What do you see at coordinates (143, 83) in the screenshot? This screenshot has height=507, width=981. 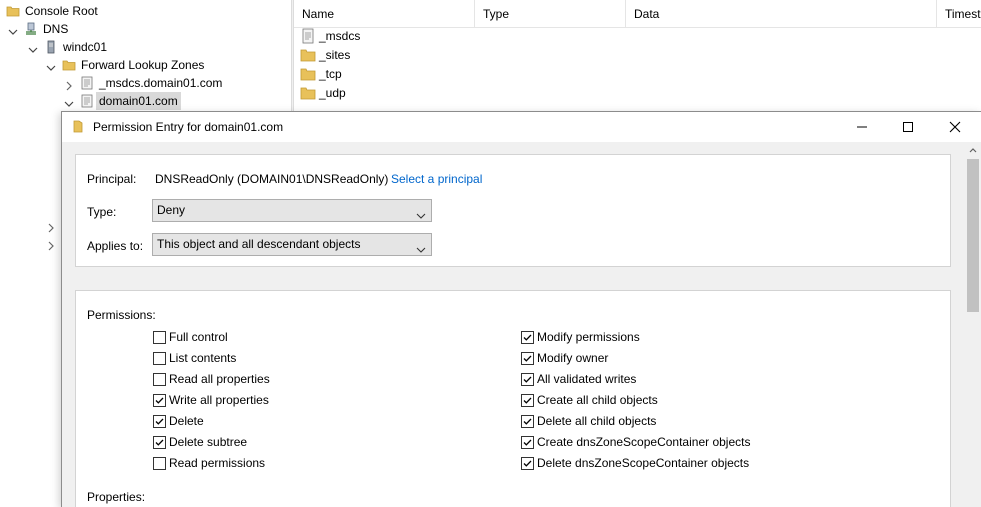 I see `tree-item-msdcs-zone: _msdcs.domain01.com` at bounding box center [143, 83].